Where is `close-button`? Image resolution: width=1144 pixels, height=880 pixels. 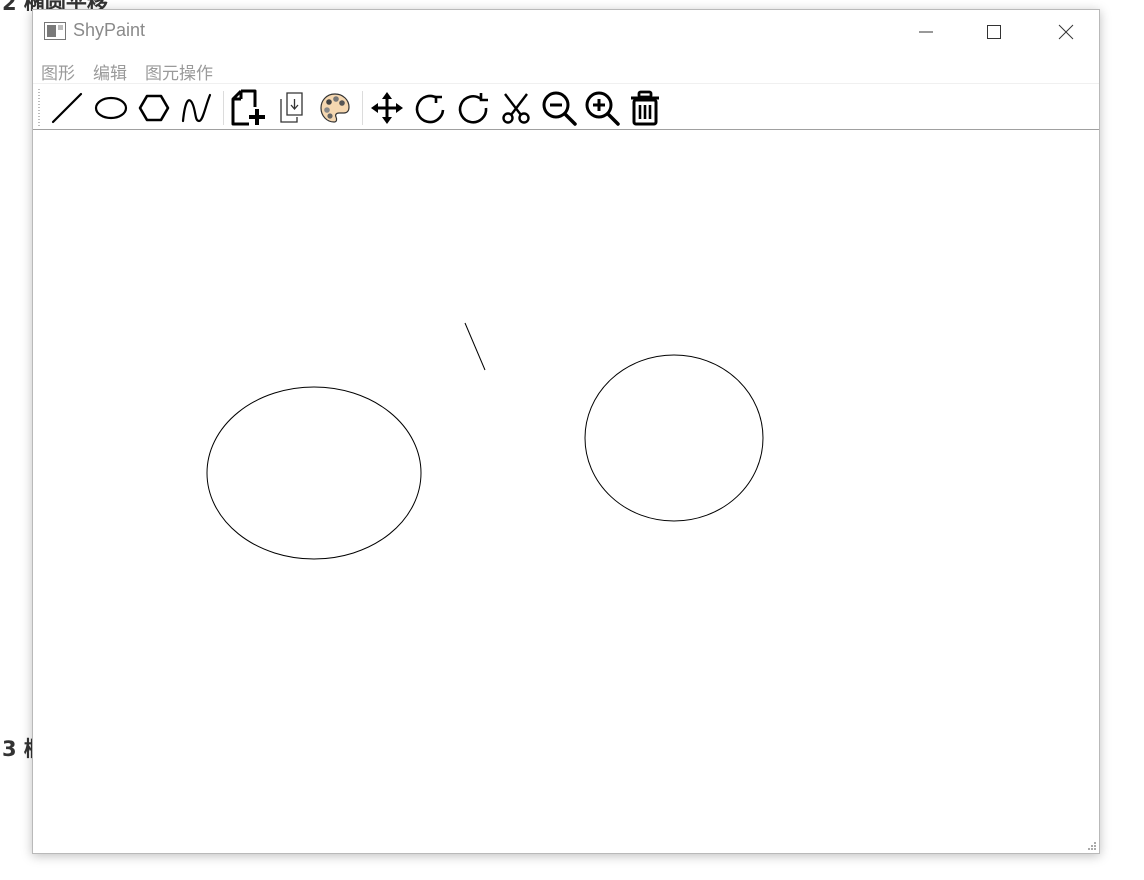 close-button is located at coordinates (1066, 32).